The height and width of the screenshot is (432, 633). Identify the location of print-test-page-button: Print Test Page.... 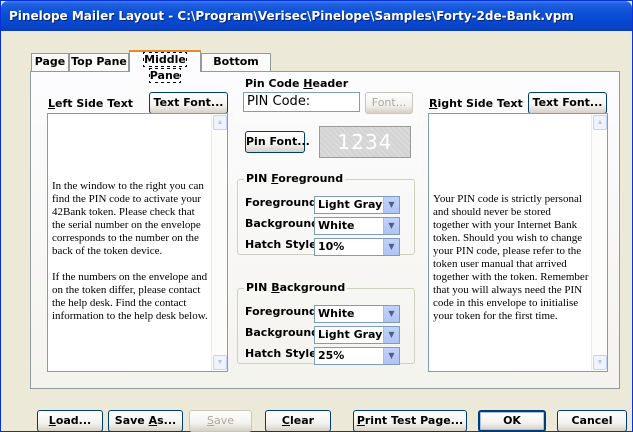
(410, 421).